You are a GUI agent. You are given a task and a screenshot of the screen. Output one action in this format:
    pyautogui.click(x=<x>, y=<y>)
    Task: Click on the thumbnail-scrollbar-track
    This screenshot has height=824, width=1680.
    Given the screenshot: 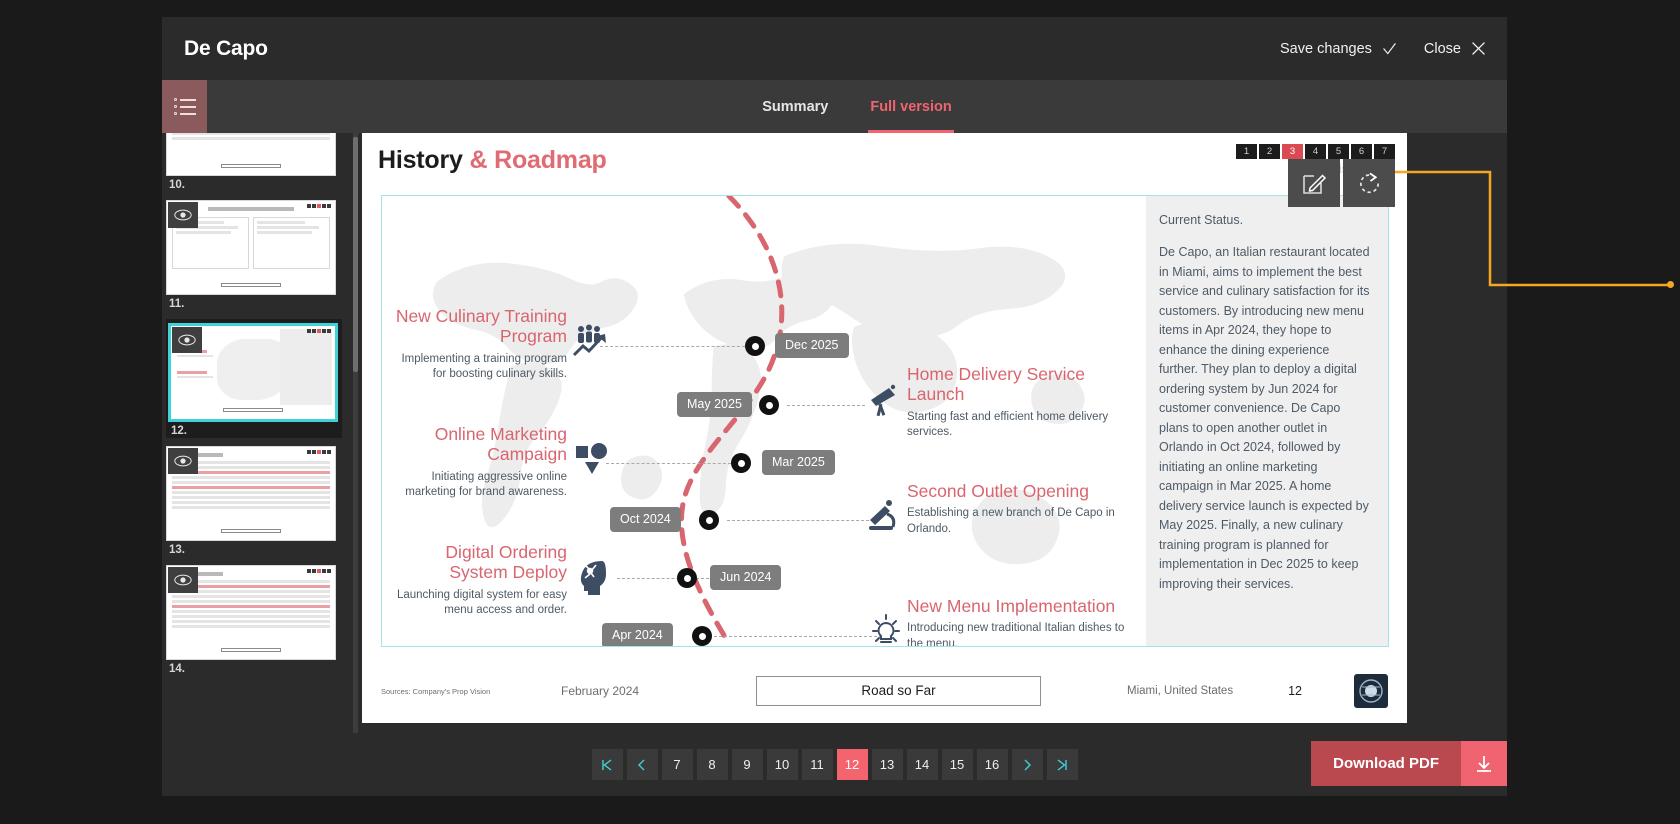 What is the action you would take?
    pyautogui.click(x=355, y=433)
    